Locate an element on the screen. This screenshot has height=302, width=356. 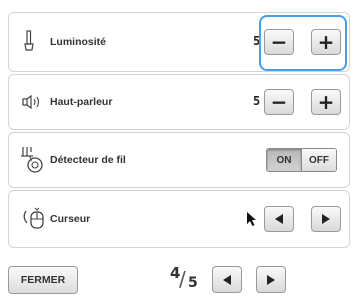
thread-sensor-toggle: ON OFF is located at coordinates (301, 160).